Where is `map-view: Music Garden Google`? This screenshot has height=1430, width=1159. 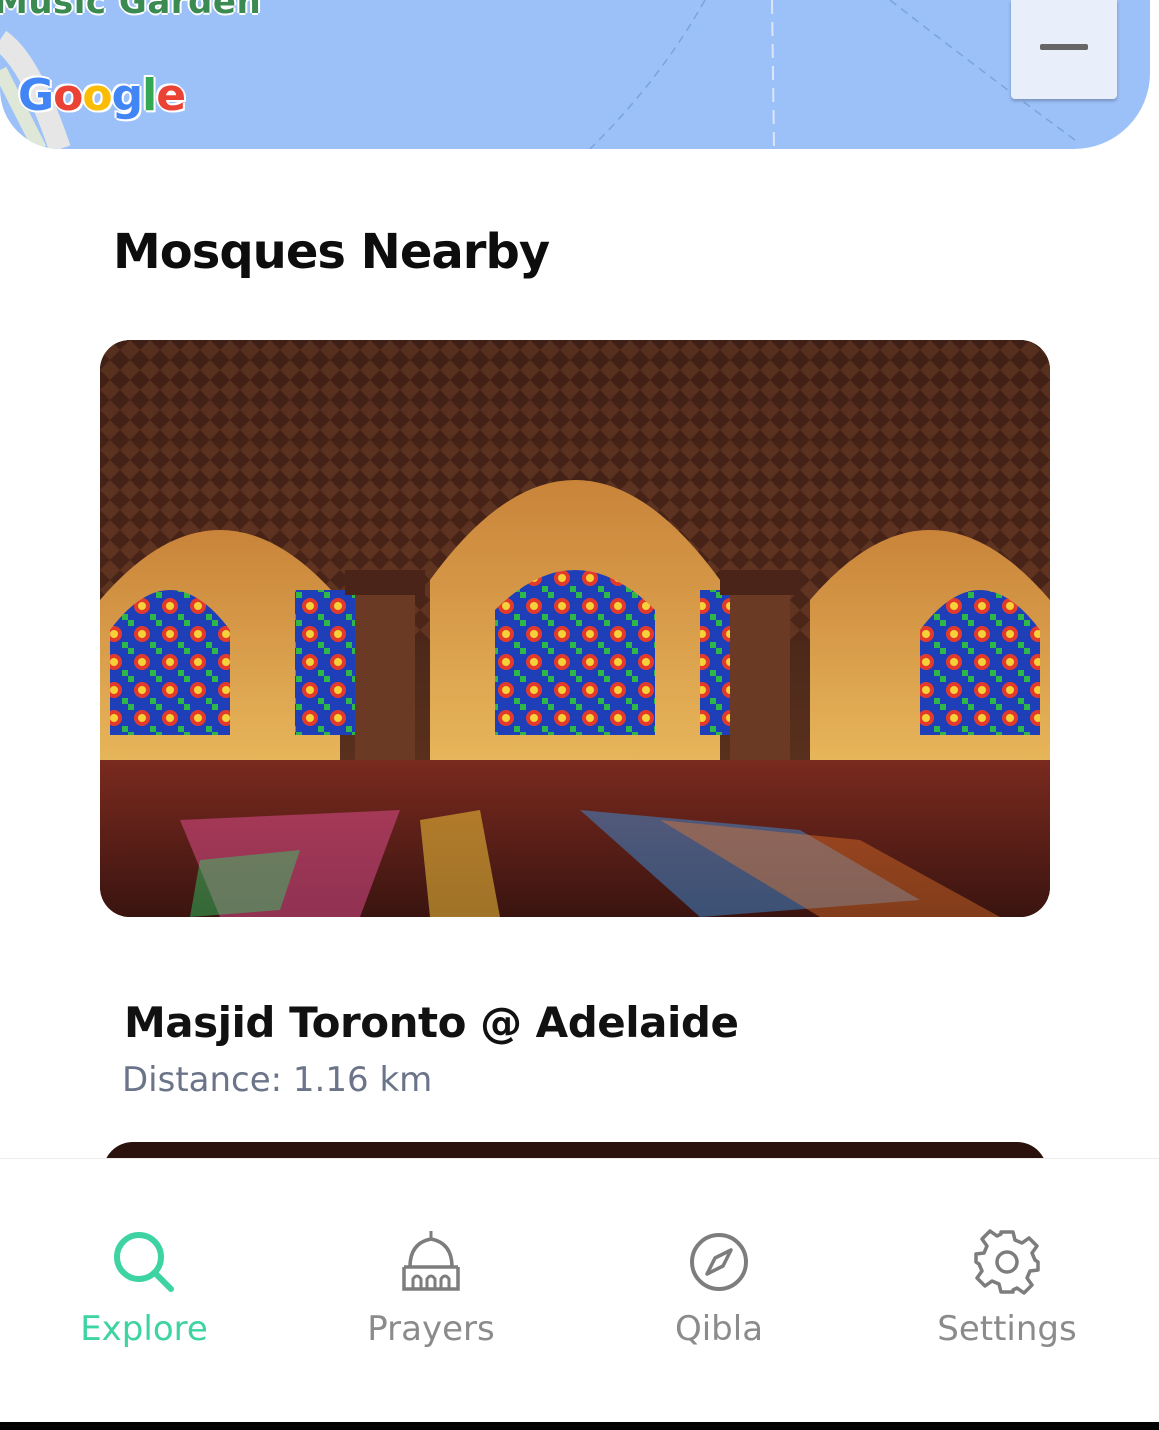
map-view: Music Garden Google is located at coordinates (575, 74).